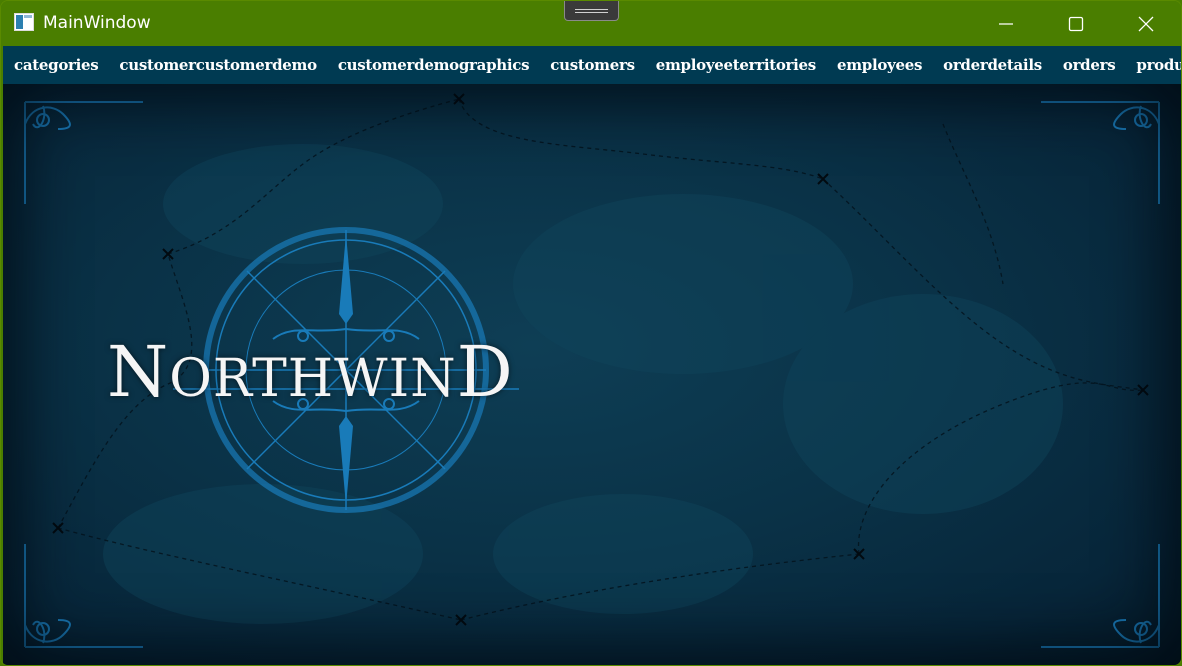  I want to click on window-title: MainWindow, so click(97, 23).